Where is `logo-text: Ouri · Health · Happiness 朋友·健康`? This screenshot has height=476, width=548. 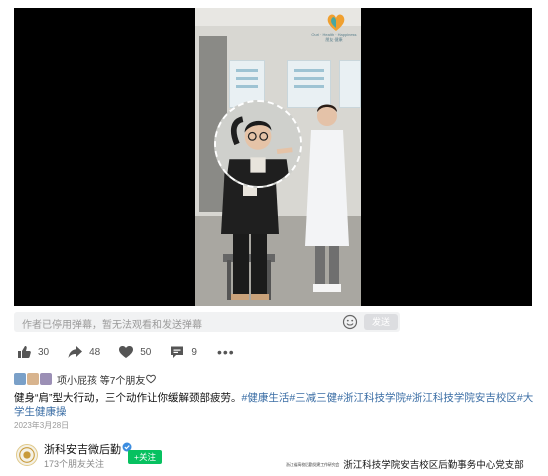
logo-text: Ouri · Health · Happiness 朋友·健康 is located at coordinates (334, 37).